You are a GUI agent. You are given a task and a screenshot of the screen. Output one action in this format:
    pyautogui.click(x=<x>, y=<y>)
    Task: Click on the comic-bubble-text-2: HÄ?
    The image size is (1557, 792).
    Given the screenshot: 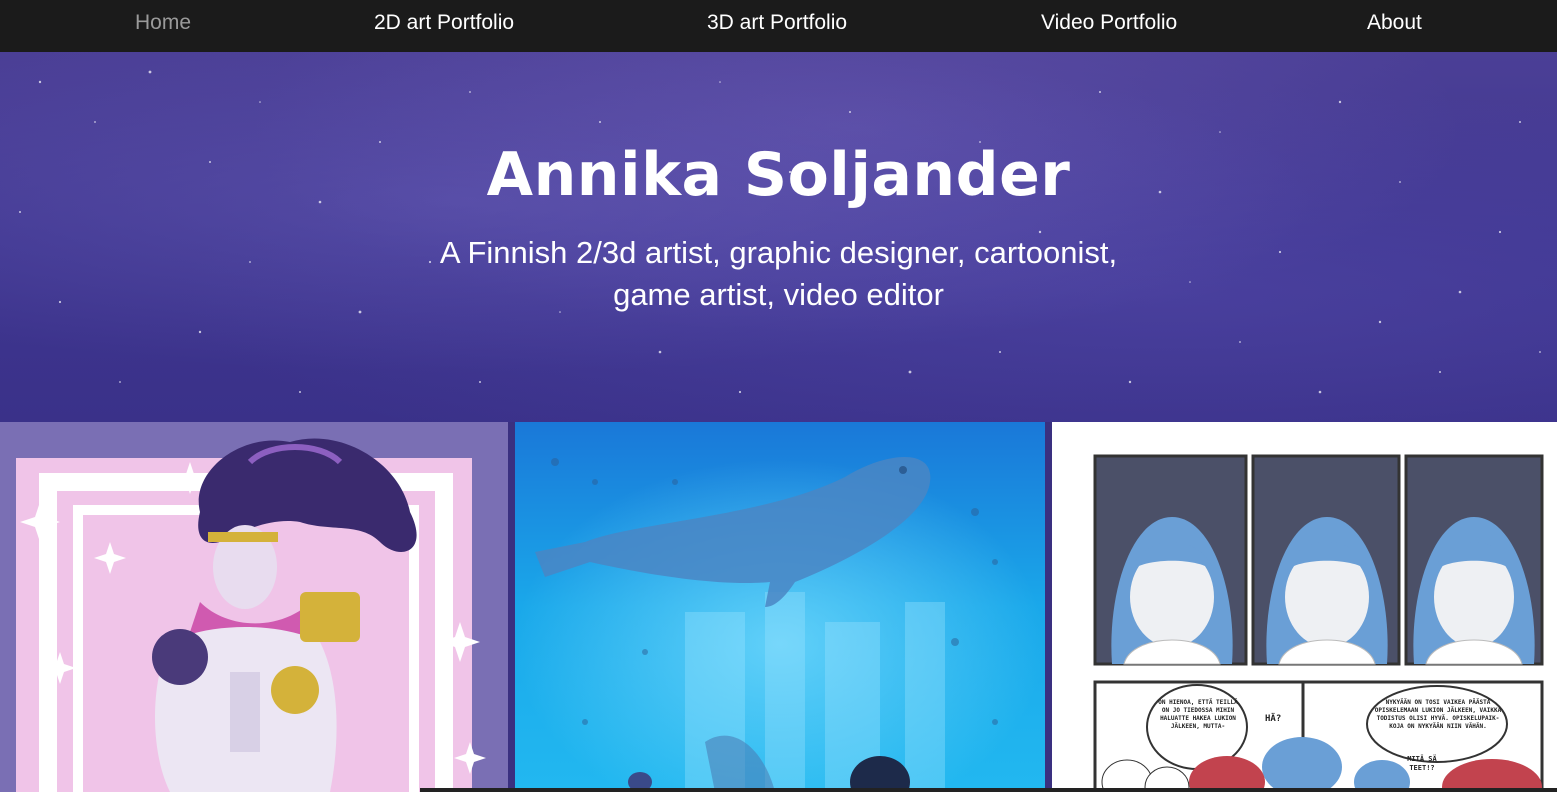 What is the action you would take?
    pyautogui.click(x=1273, y=719)
    